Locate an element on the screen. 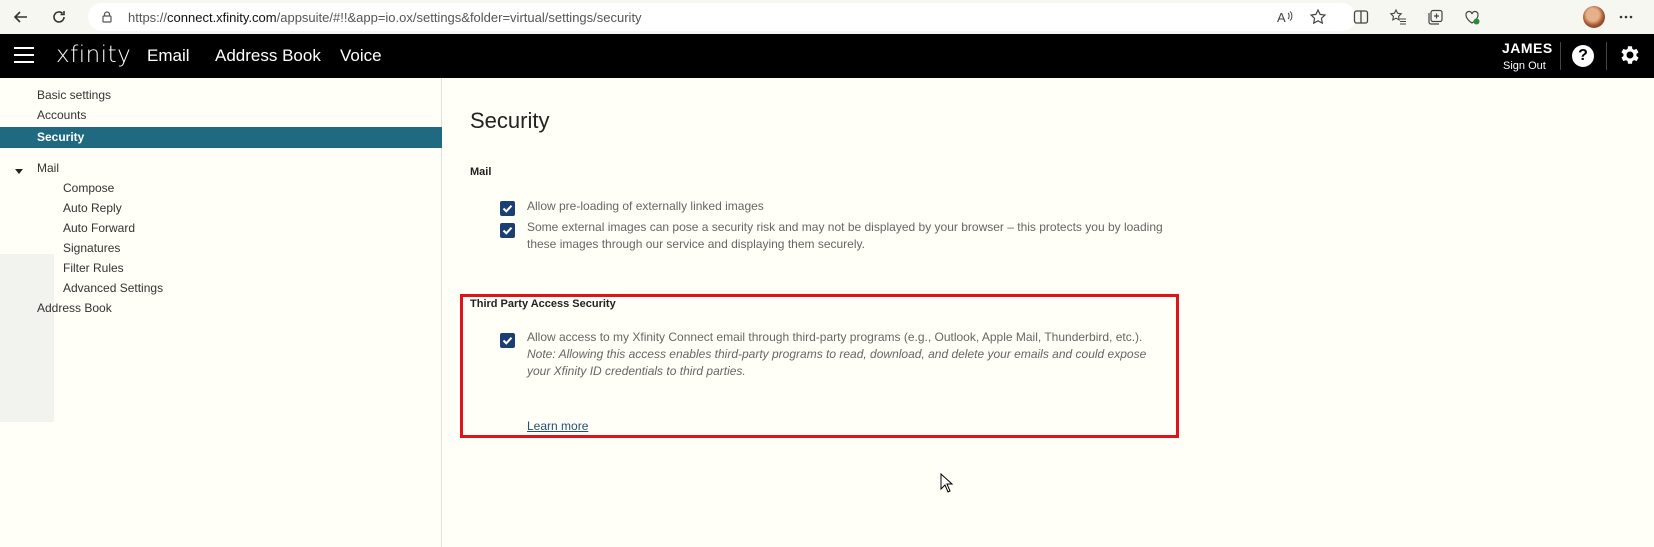 Image resolution: width=1654 pixels, height=547 pixels. third-party-access-checkbox is located at coordinates (507, 340).